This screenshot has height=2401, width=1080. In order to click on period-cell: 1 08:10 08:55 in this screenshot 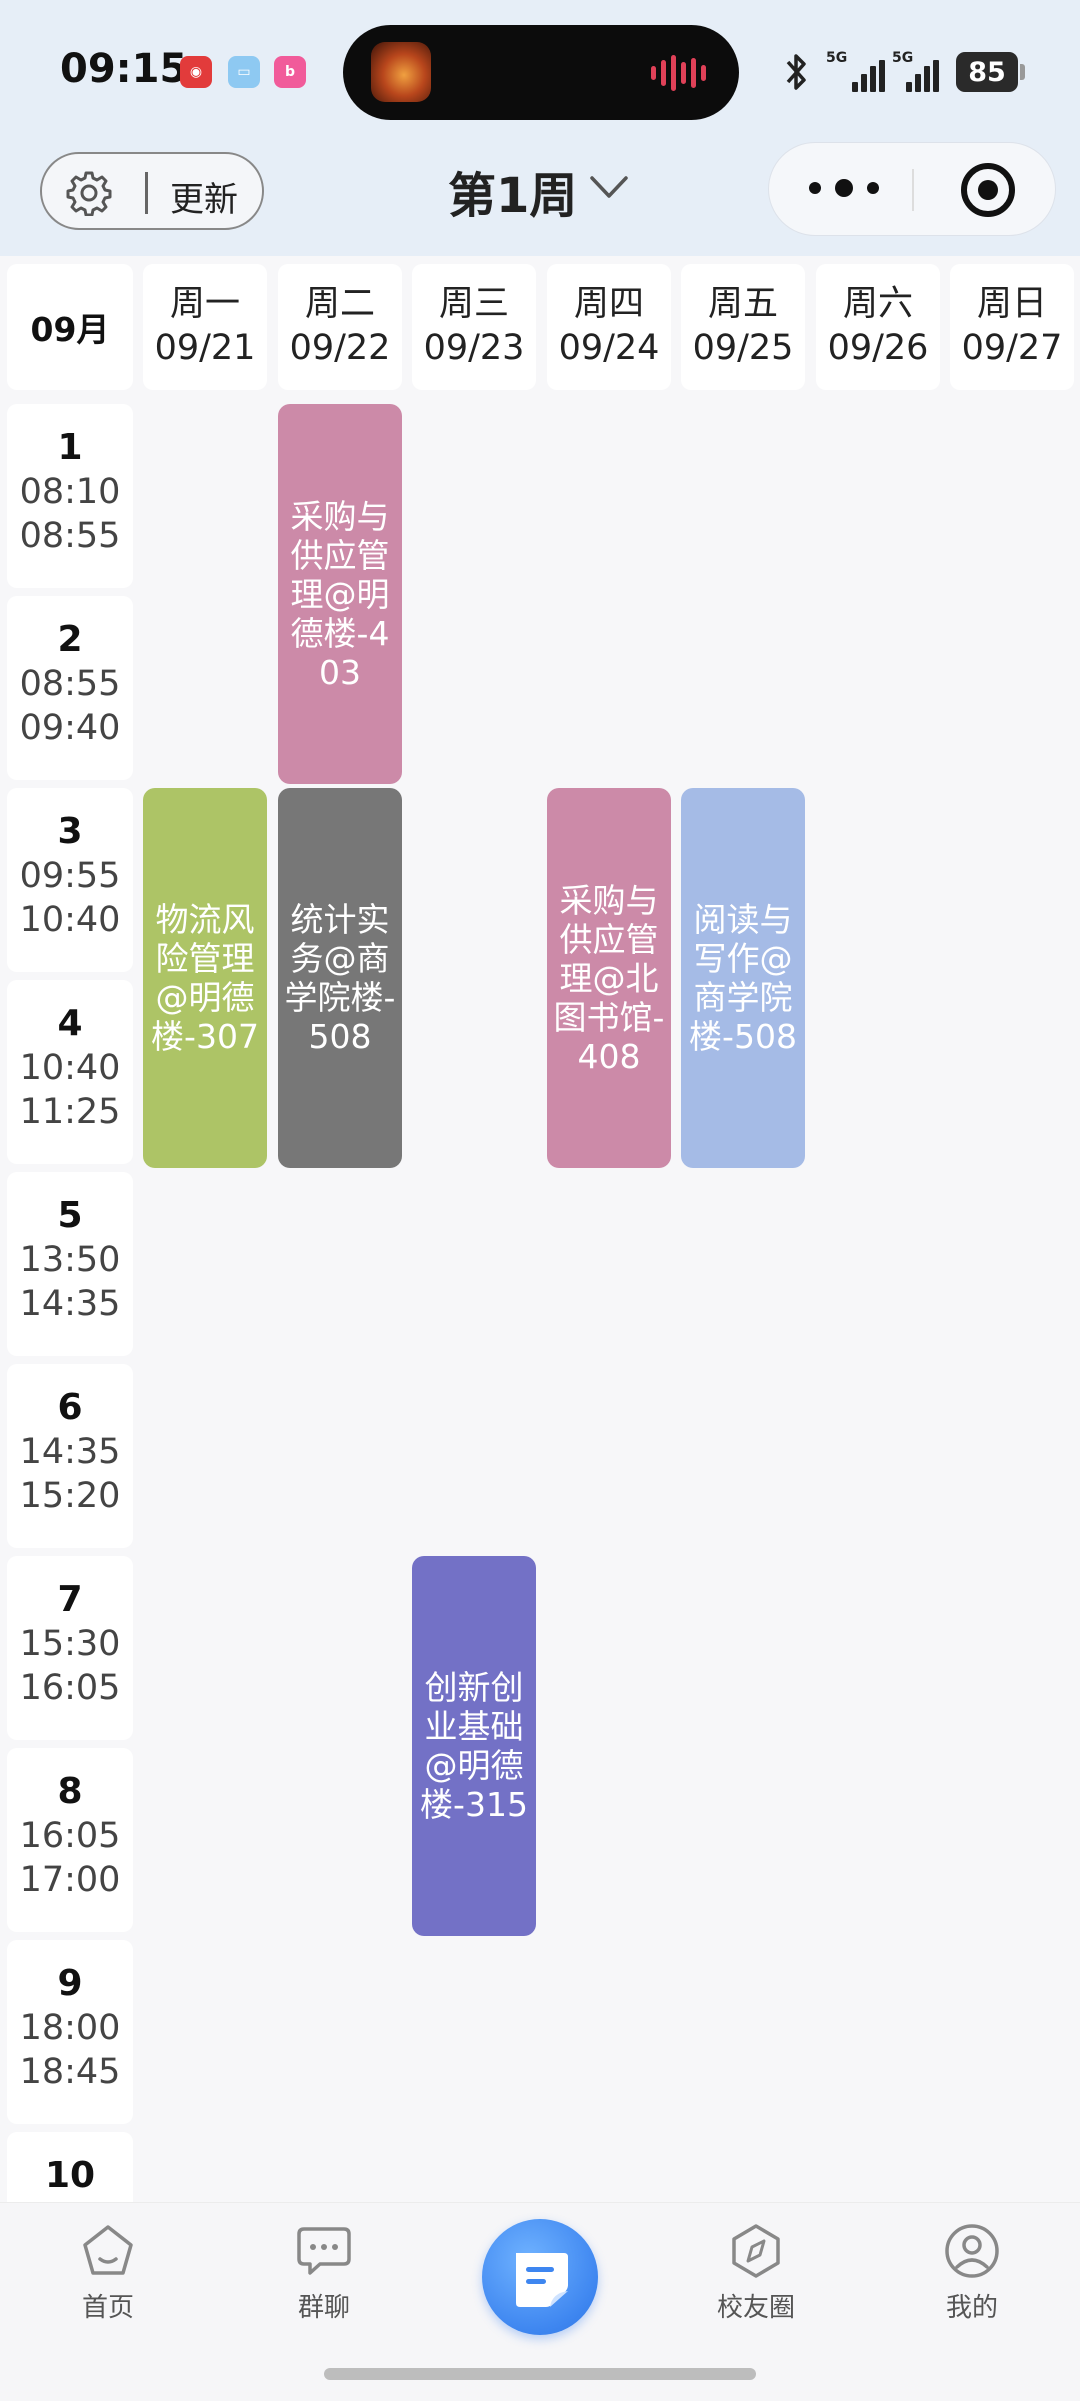, I will do `click(70, 496)`.